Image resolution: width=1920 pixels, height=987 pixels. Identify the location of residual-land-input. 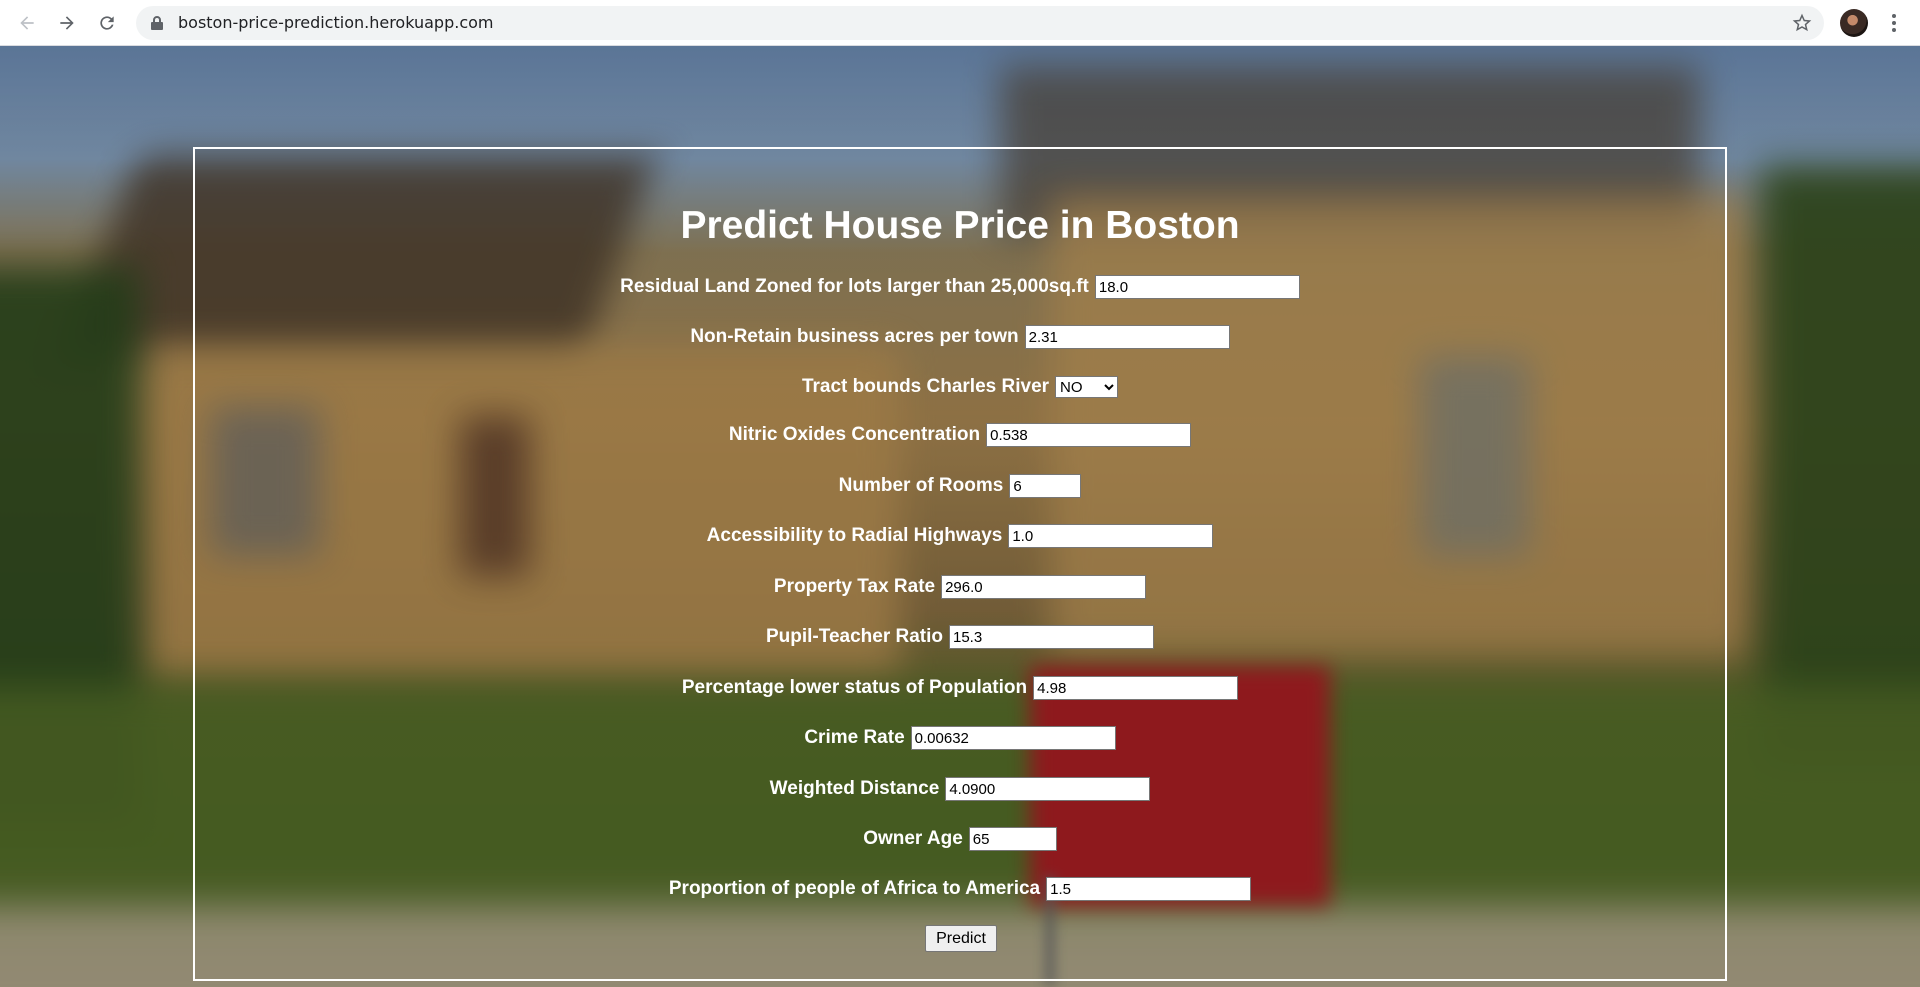
(1197, 287).